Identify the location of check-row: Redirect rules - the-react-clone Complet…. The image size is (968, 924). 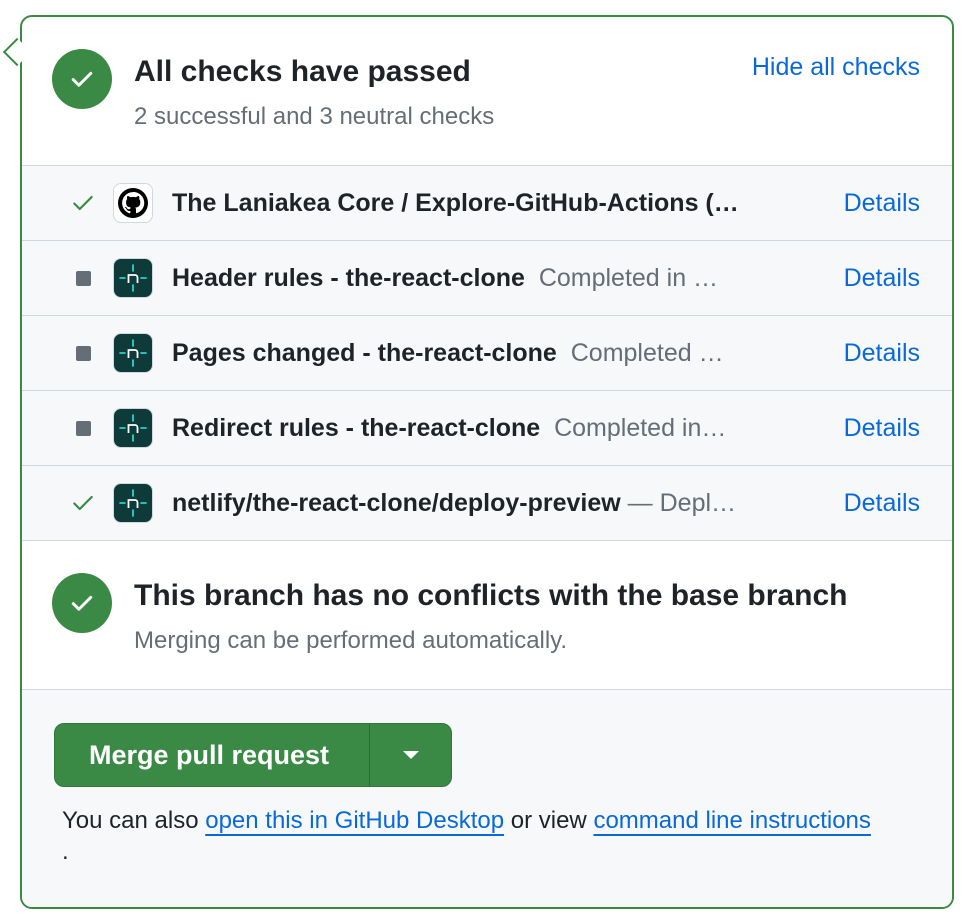
(487, 428).